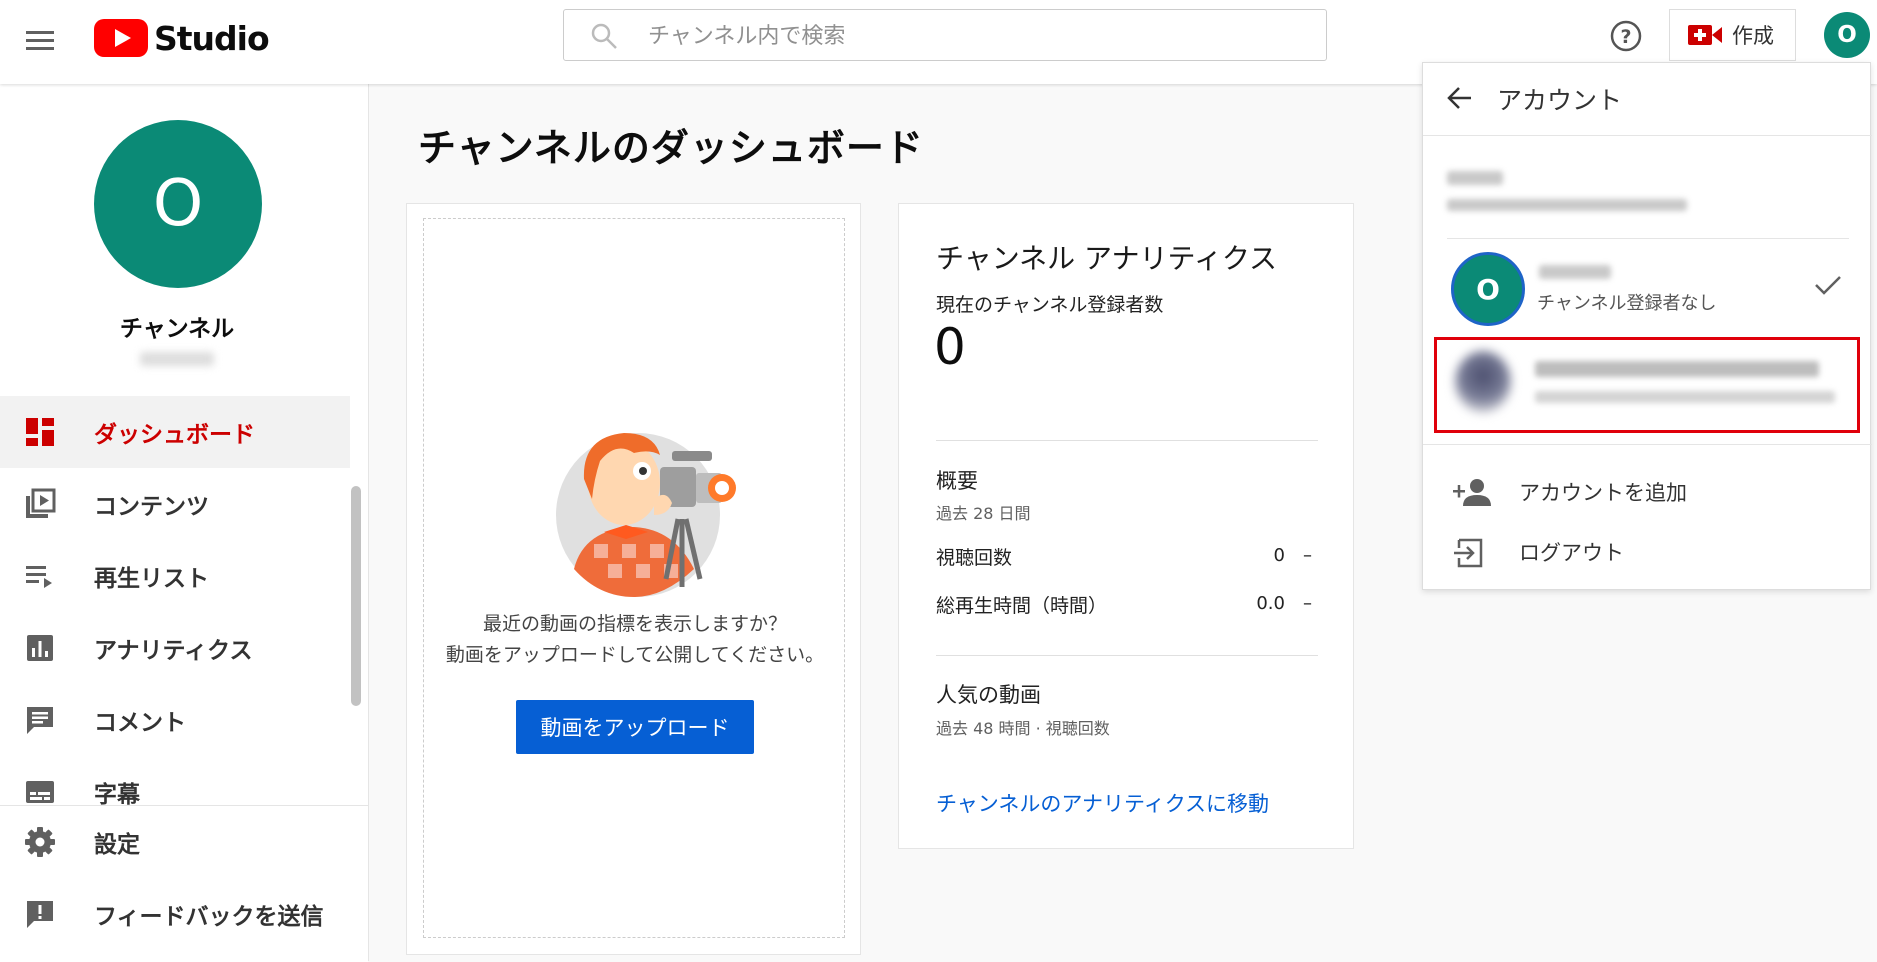 The height and width of the screenshot is (962, 1877). I want to click on logout-item: ログアウト, so click(1647, 552).